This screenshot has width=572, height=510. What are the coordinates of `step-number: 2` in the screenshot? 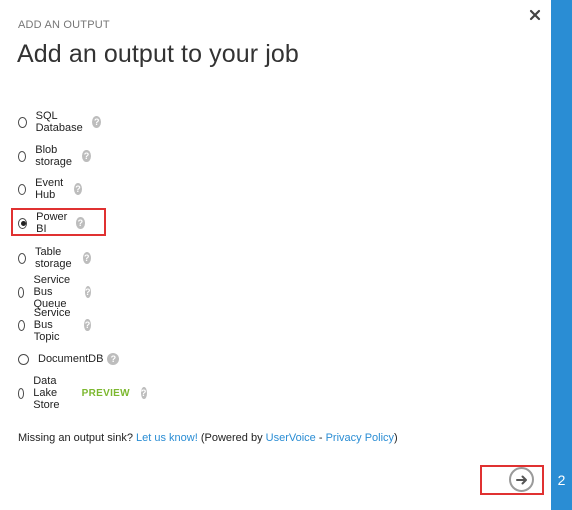 It's located at (561, 480).